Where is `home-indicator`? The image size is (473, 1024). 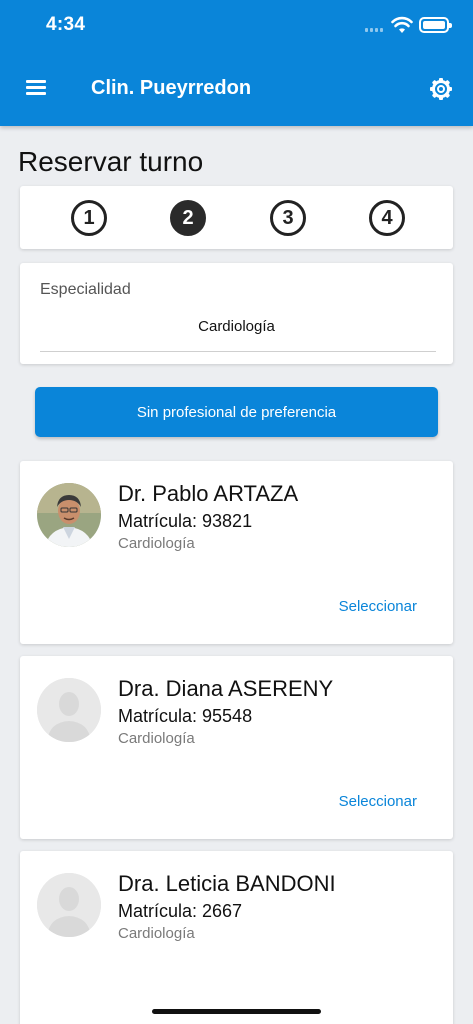 home-indicator is located at coordinates (236, 1011).